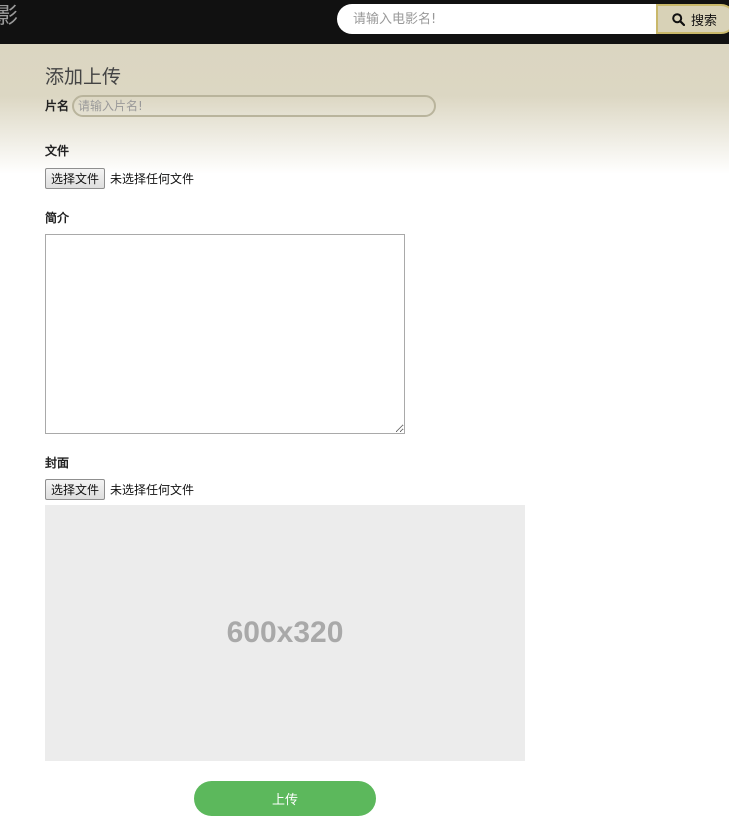  Describe the element at coordinates (225, 334) in the screenshot. I see `intro-textarea` at that location.